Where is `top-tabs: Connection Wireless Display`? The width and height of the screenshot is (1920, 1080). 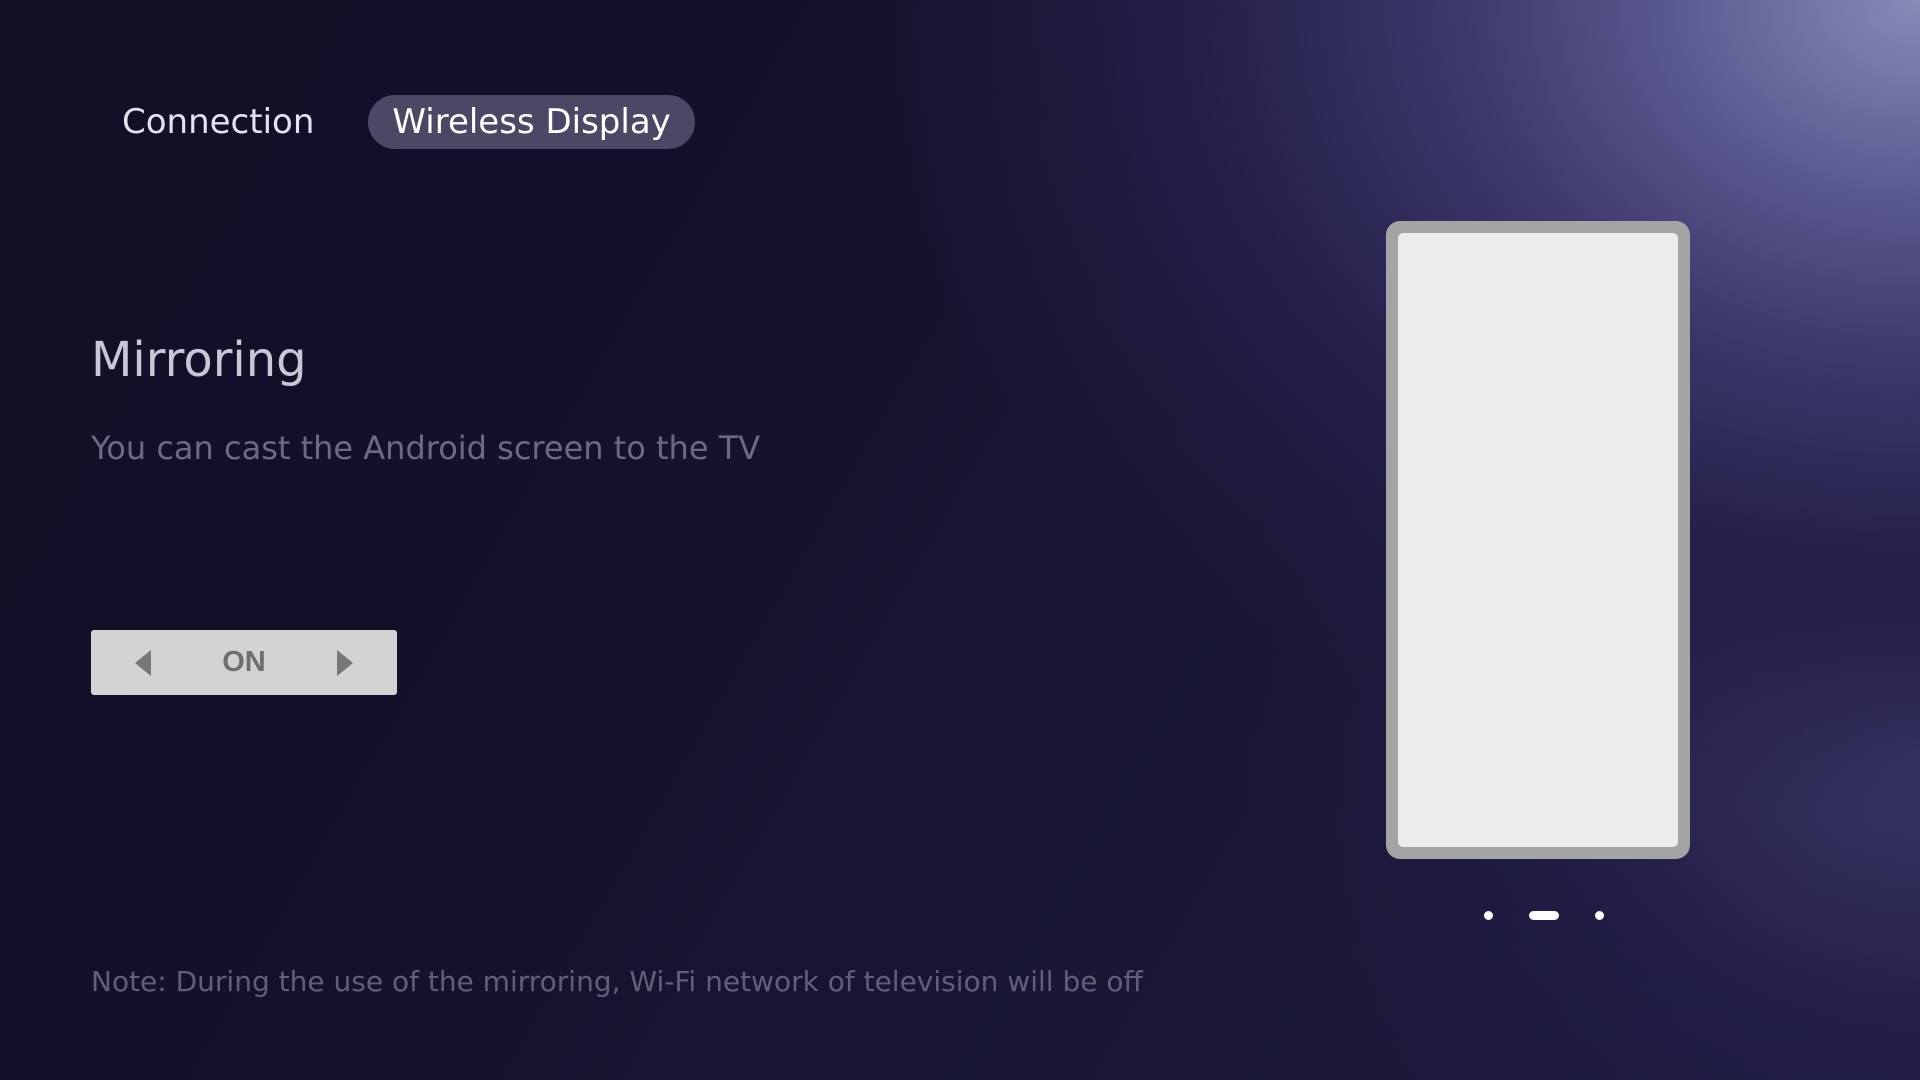 top-tabs: Connection Wireless Display is located at coordinates (408, 122).